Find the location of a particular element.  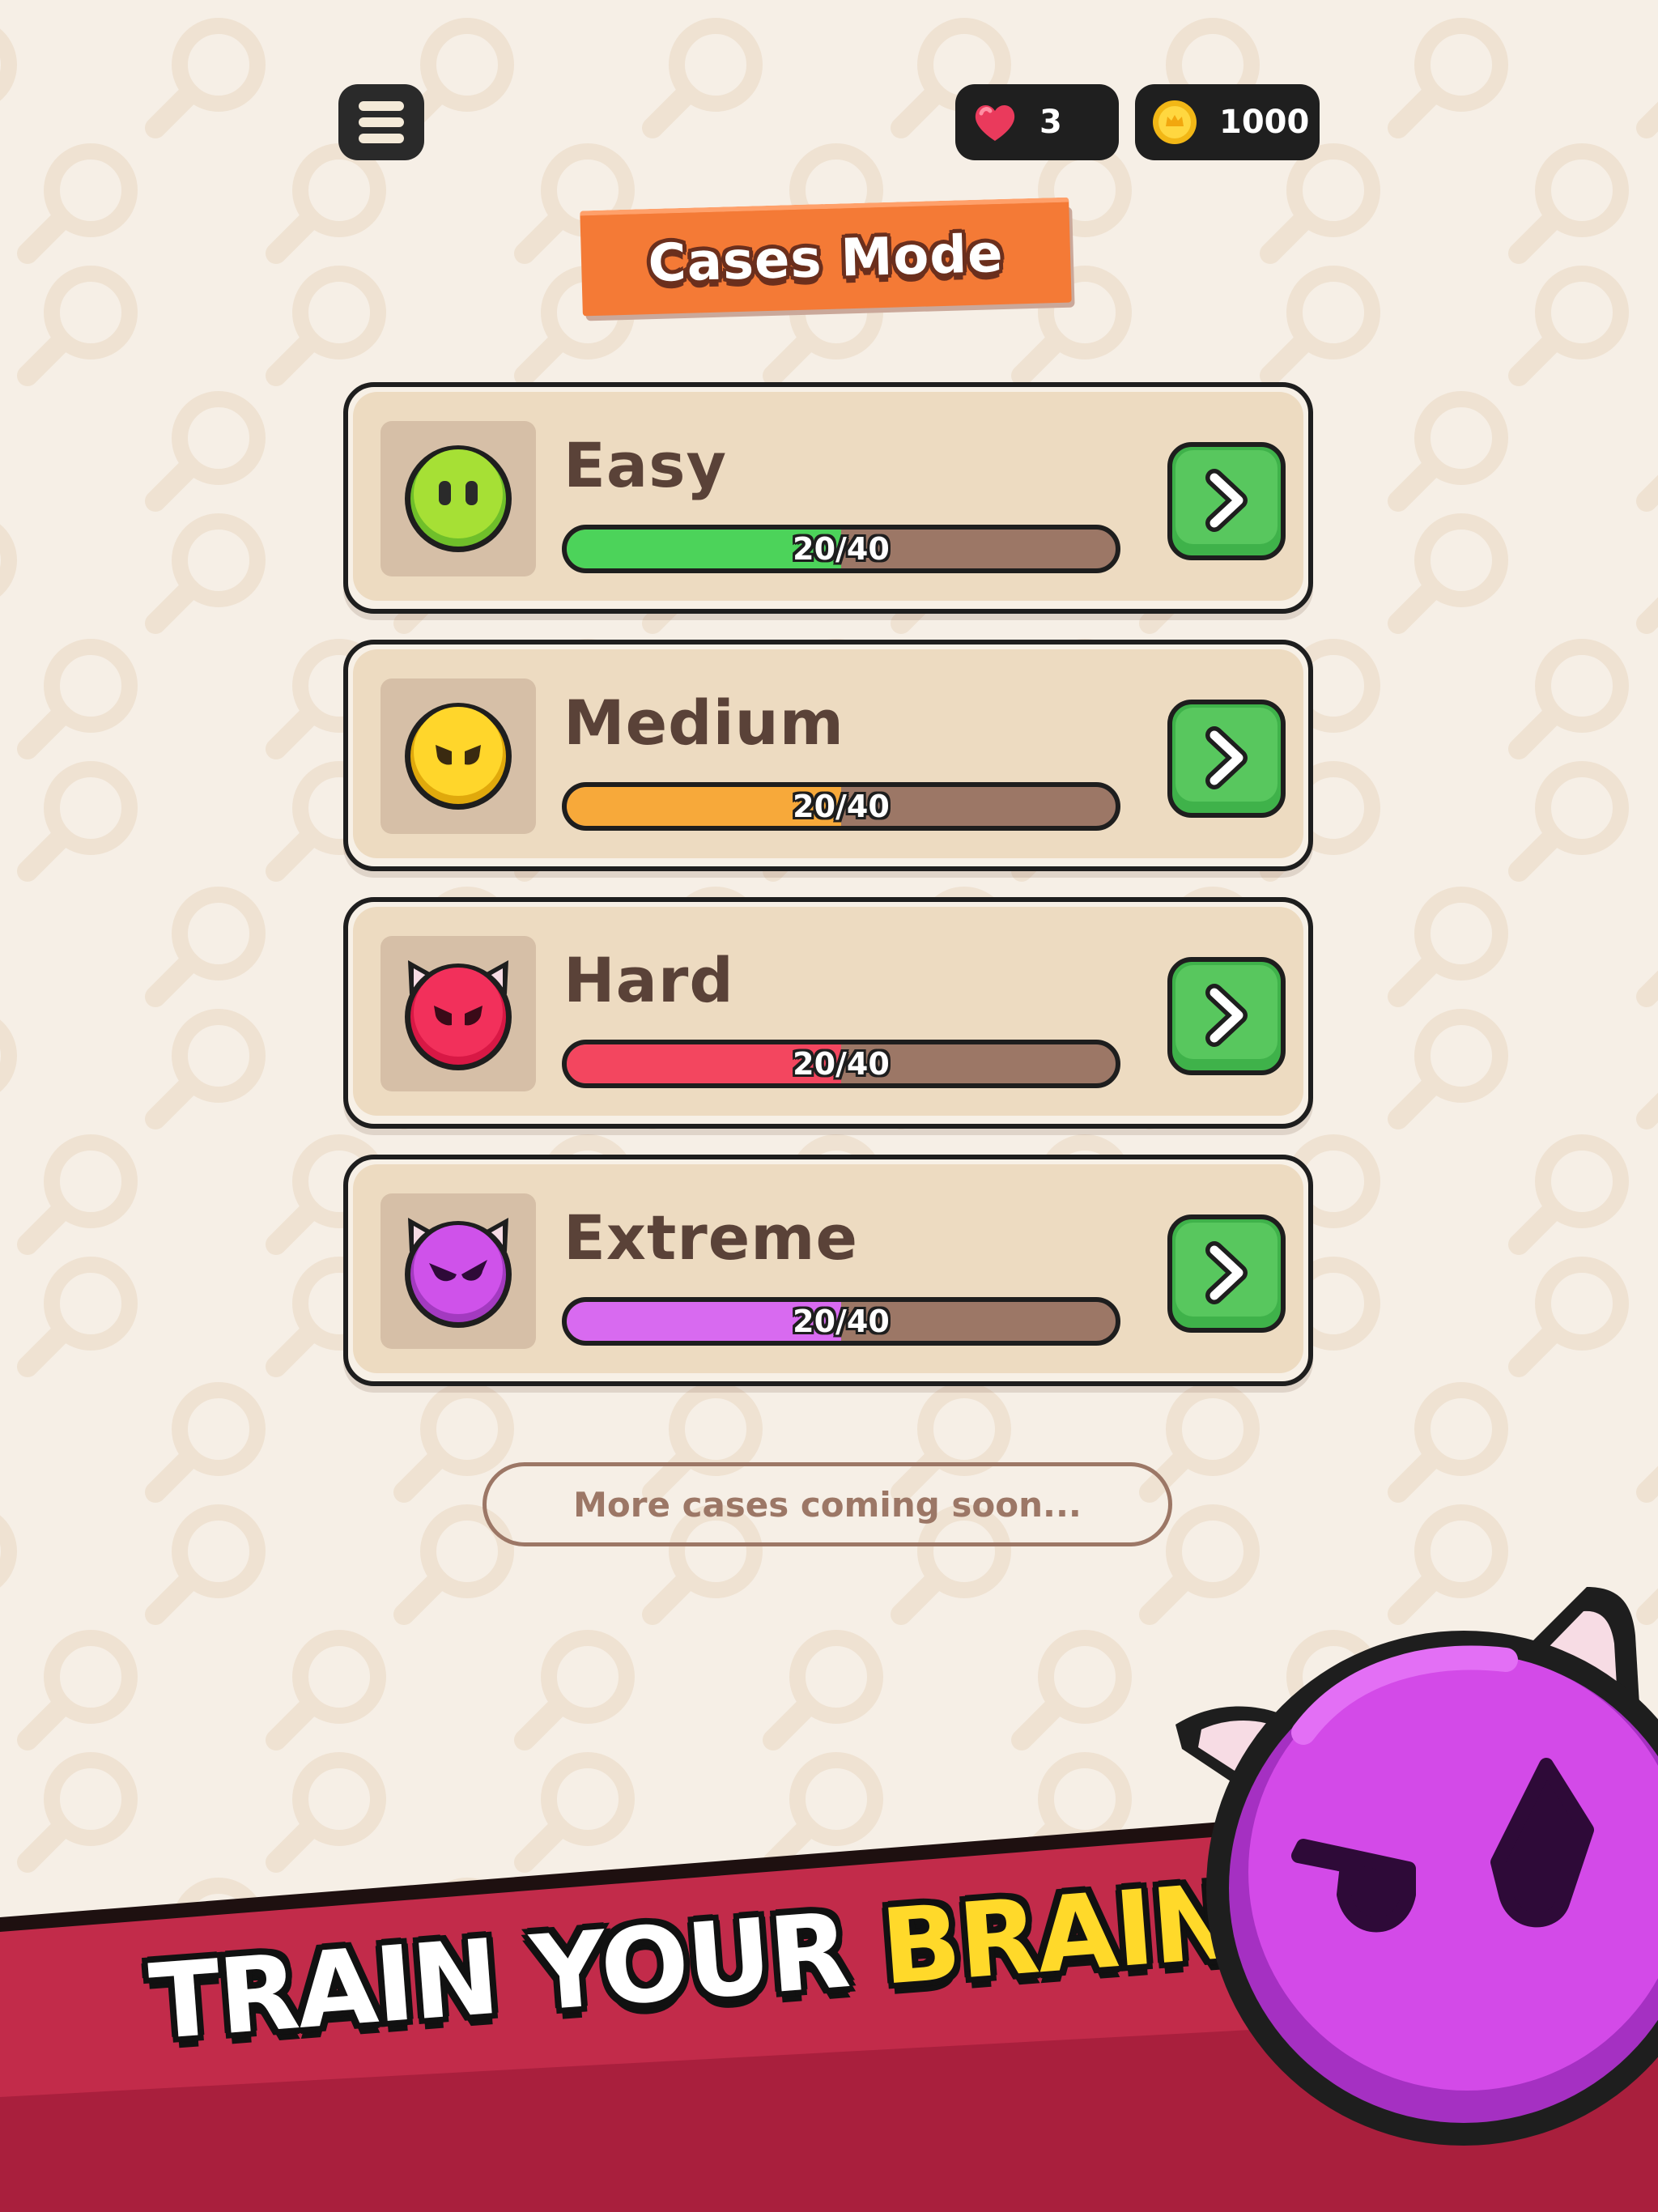

level-card-medium: Medium 20/40 is located at coordinates (828, 756).